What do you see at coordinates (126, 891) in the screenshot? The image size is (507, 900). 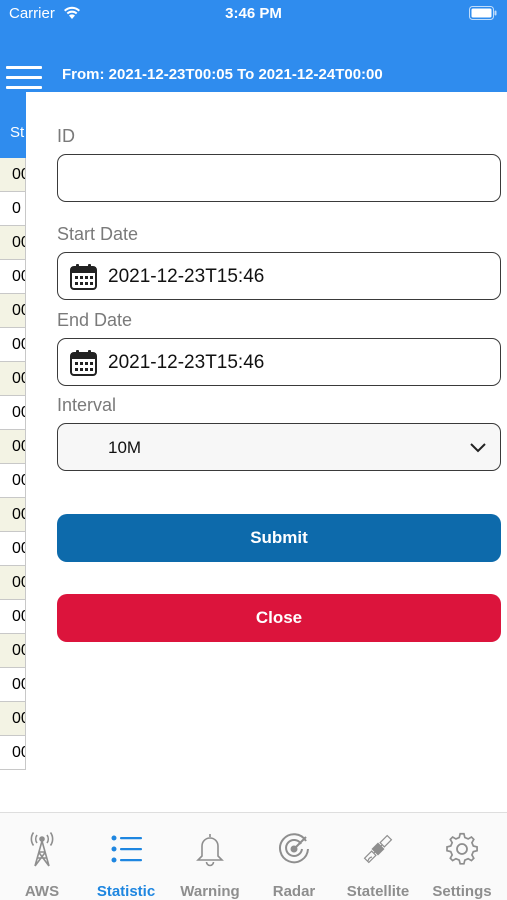 I see `tab-label: Statistic` at bounding box center [126, 891].